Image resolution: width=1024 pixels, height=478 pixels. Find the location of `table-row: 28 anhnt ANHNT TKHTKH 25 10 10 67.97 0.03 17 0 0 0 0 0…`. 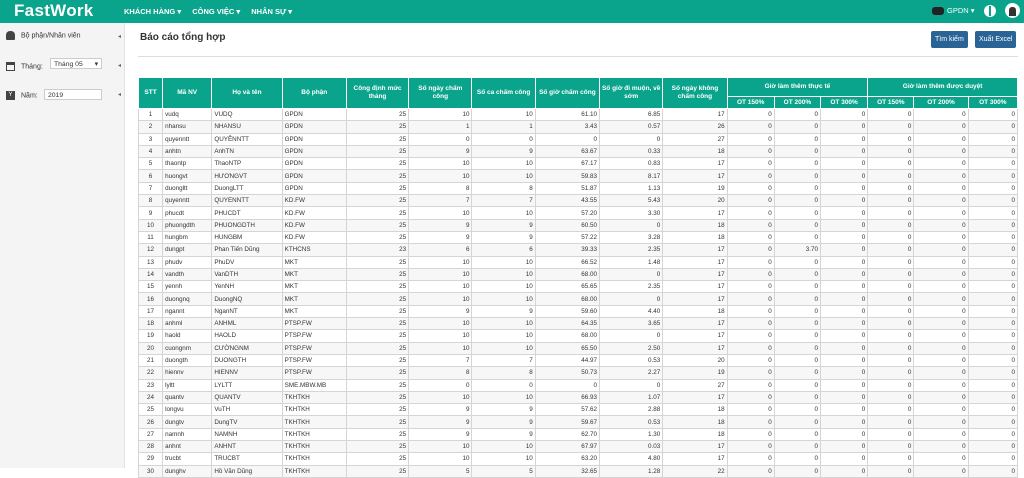

table-row: 28 anhnt ANHNT TKHTKH 25 10 10 67.97 0.03 17 0 0 0 0 0… is located at coordinates (578, 447).